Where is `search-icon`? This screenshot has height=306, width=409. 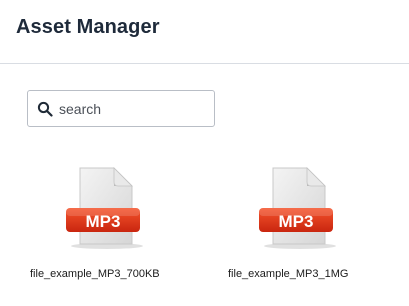
search-icon is located at coordinates (45, 109).